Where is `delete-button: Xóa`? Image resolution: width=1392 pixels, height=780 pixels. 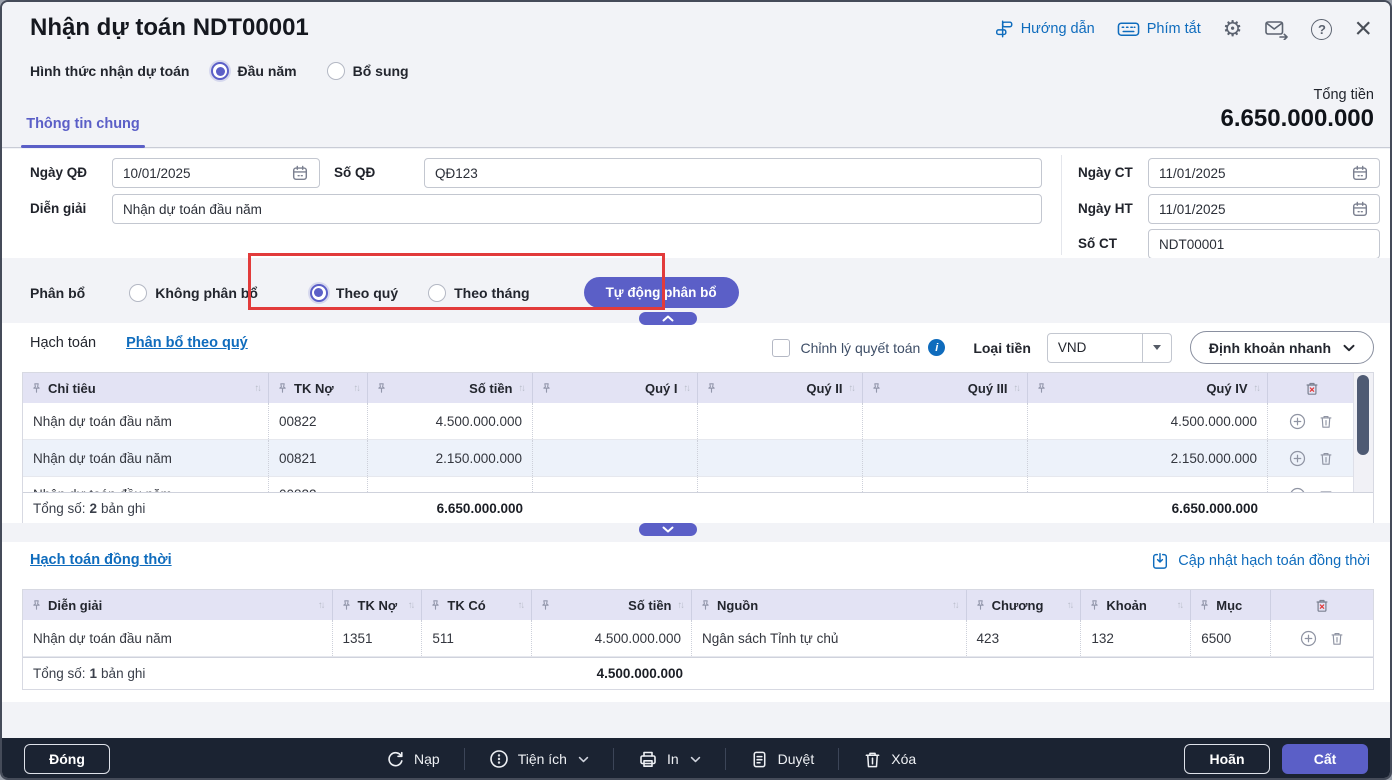
delete-button: Xóa is located at coordinates (889, 759).